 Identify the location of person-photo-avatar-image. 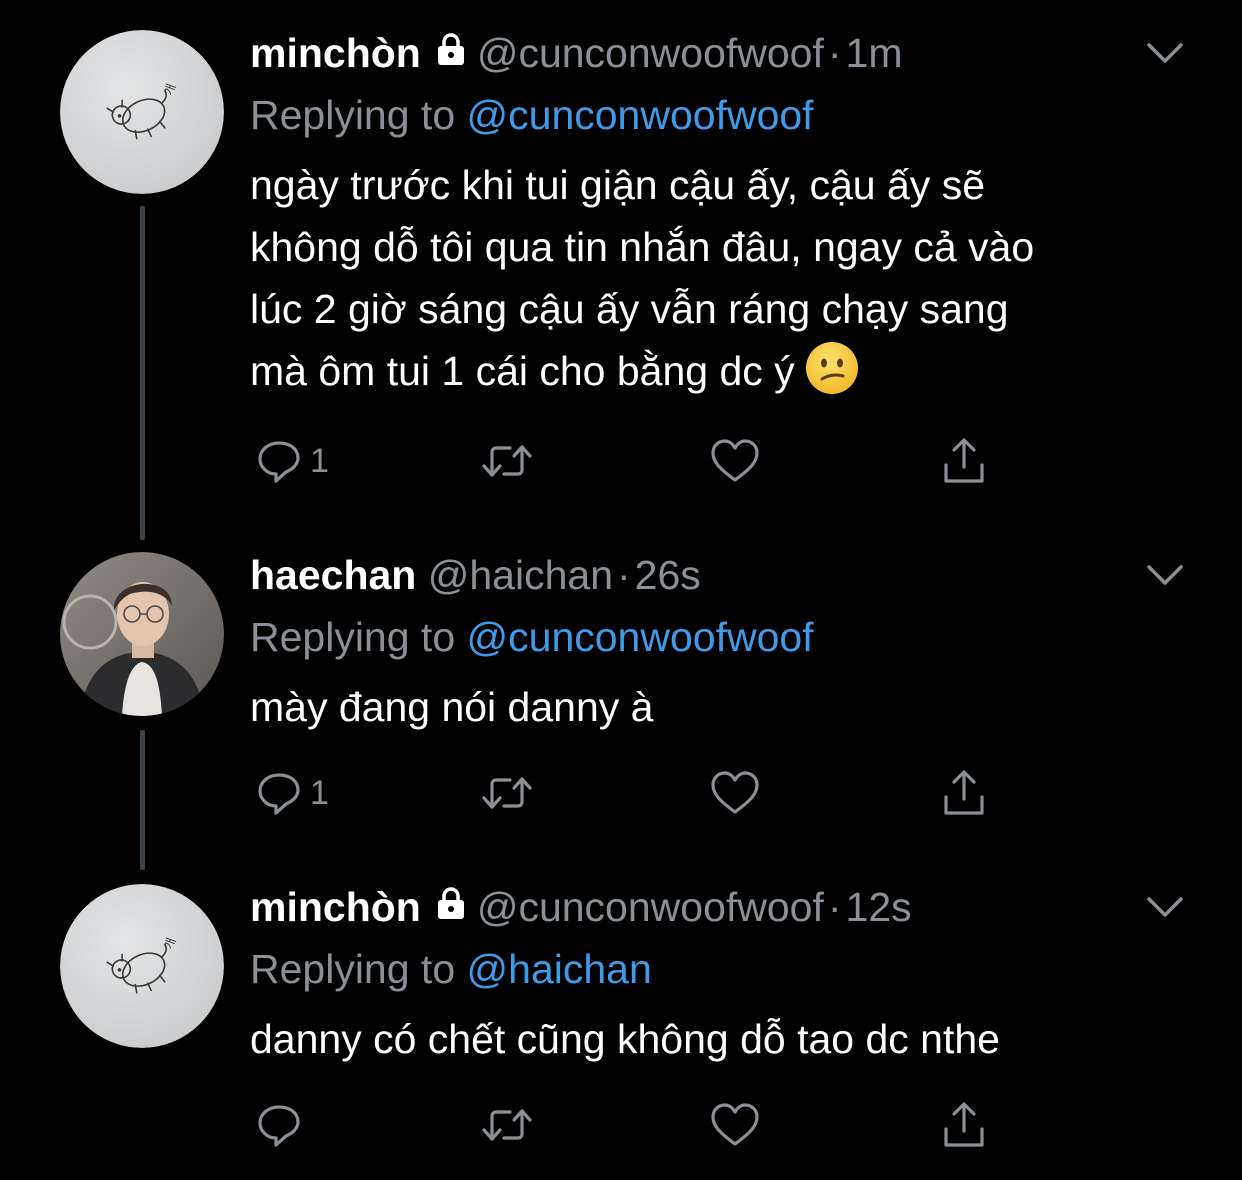
(142, 634).